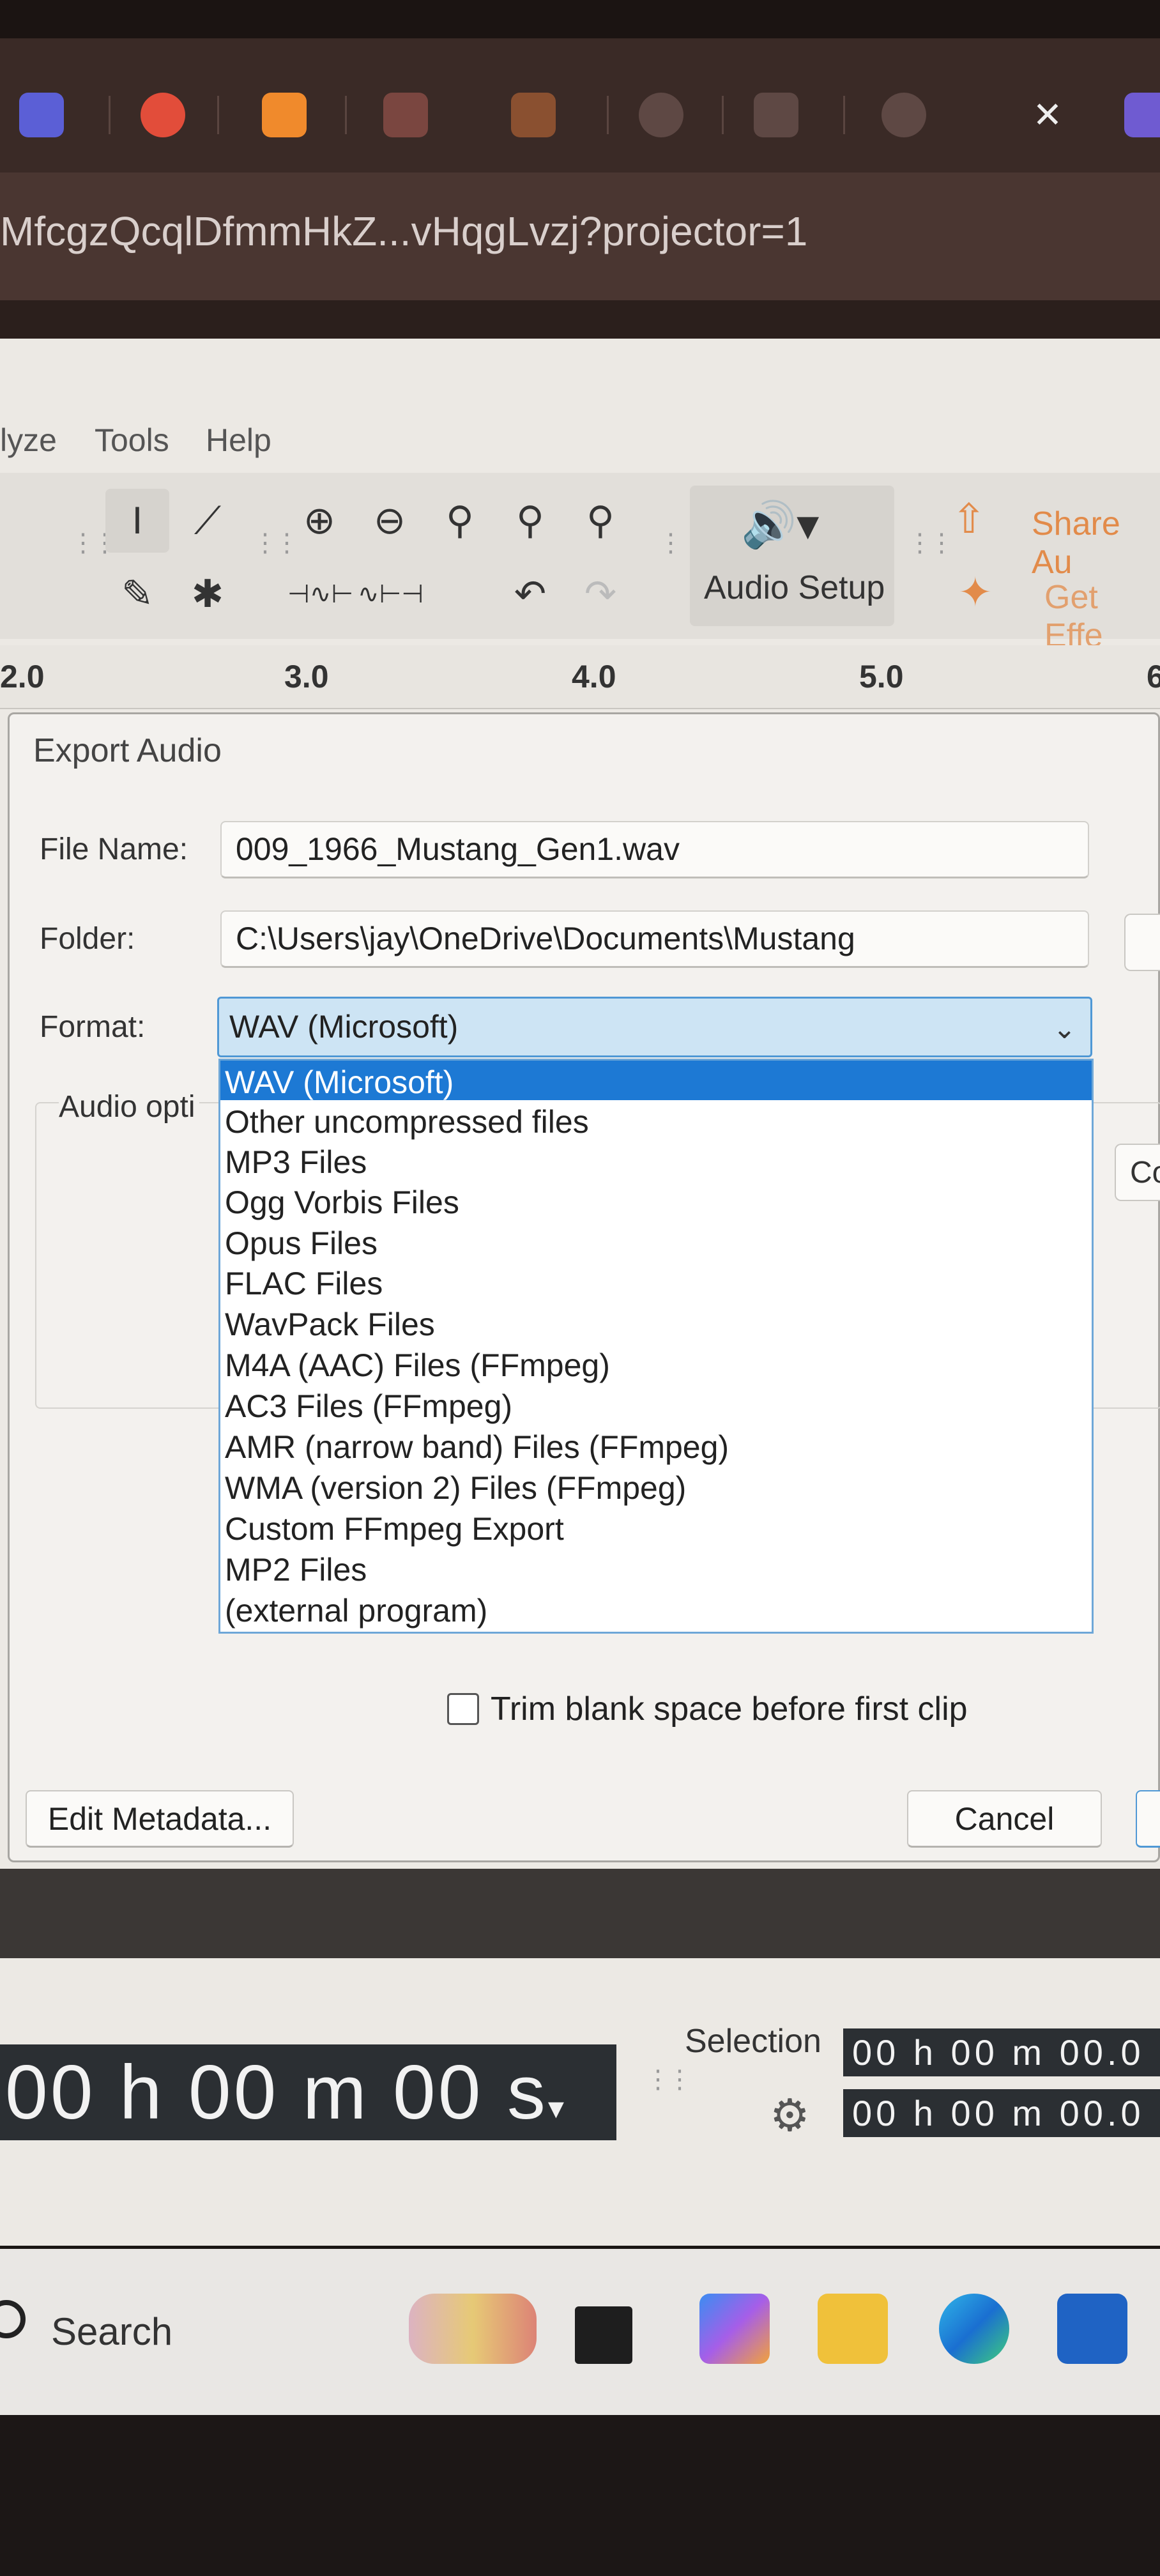 Image resolution: width=1160 pixels, height=2576 pixels. What do you see at coordinates (87, 939) in the screenshot?
I see `folder-label: Folder:` at bounding box center [87, 939].